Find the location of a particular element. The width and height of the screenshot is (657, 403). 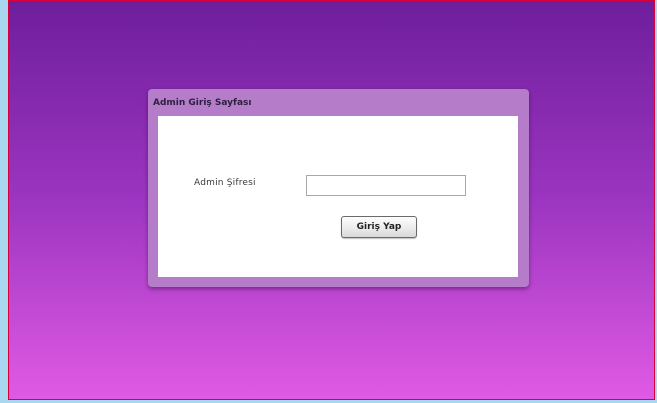

login-button: Giriş Yap is located at coordinates (379, 227).